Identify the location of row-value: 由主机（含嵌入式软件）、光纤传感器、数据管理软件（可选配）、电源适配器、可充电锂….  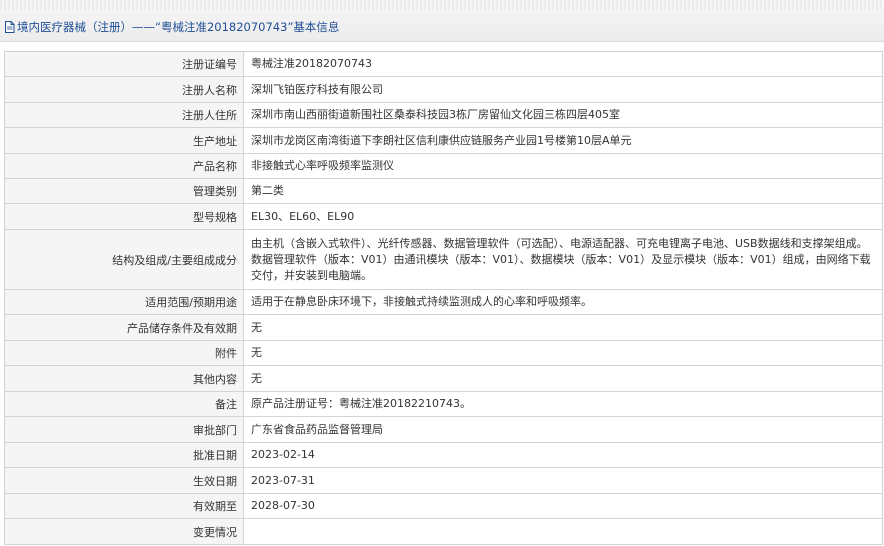
(563, 259).